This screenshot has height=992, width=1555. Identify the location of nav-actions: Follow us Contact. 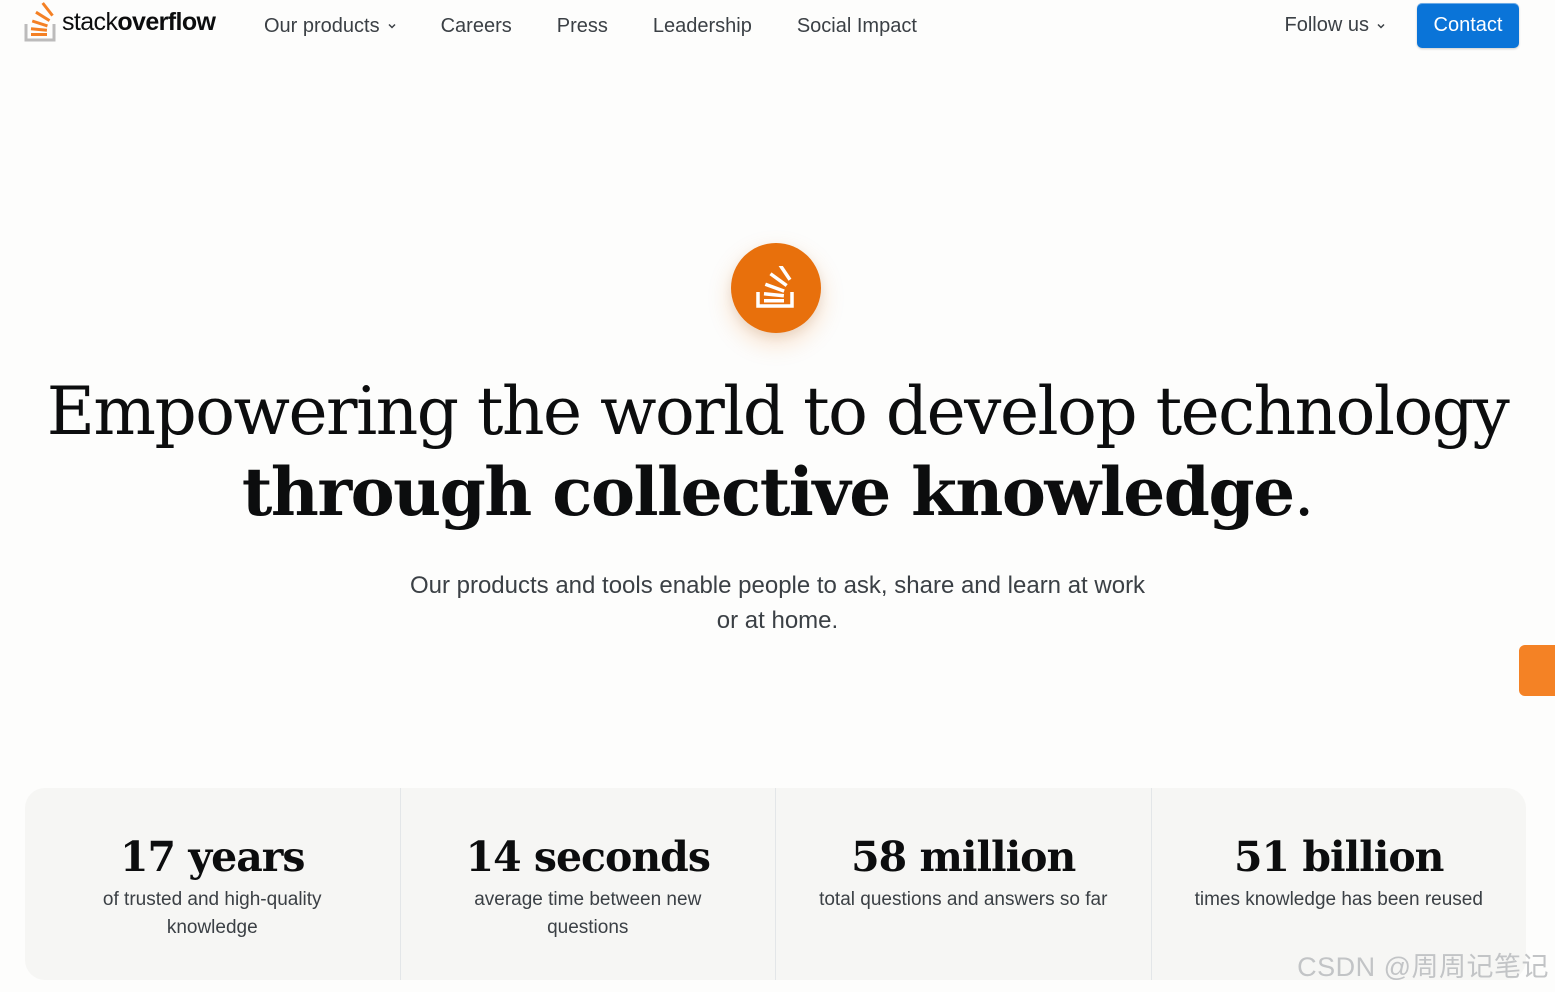
(1402, 25).